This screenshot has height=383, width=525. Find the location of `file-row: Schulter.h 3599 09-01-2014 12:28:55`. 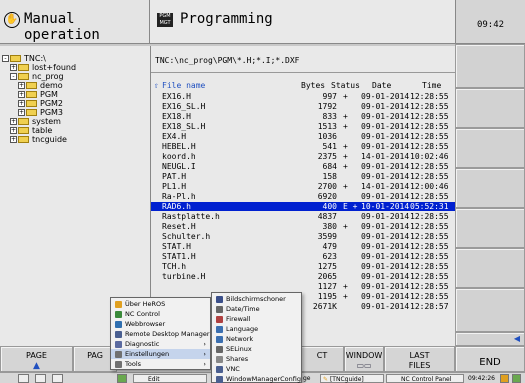

file-row: Schulter.h 3599 09-01-2014 12:28:55 is located at coordinates (303, 236).